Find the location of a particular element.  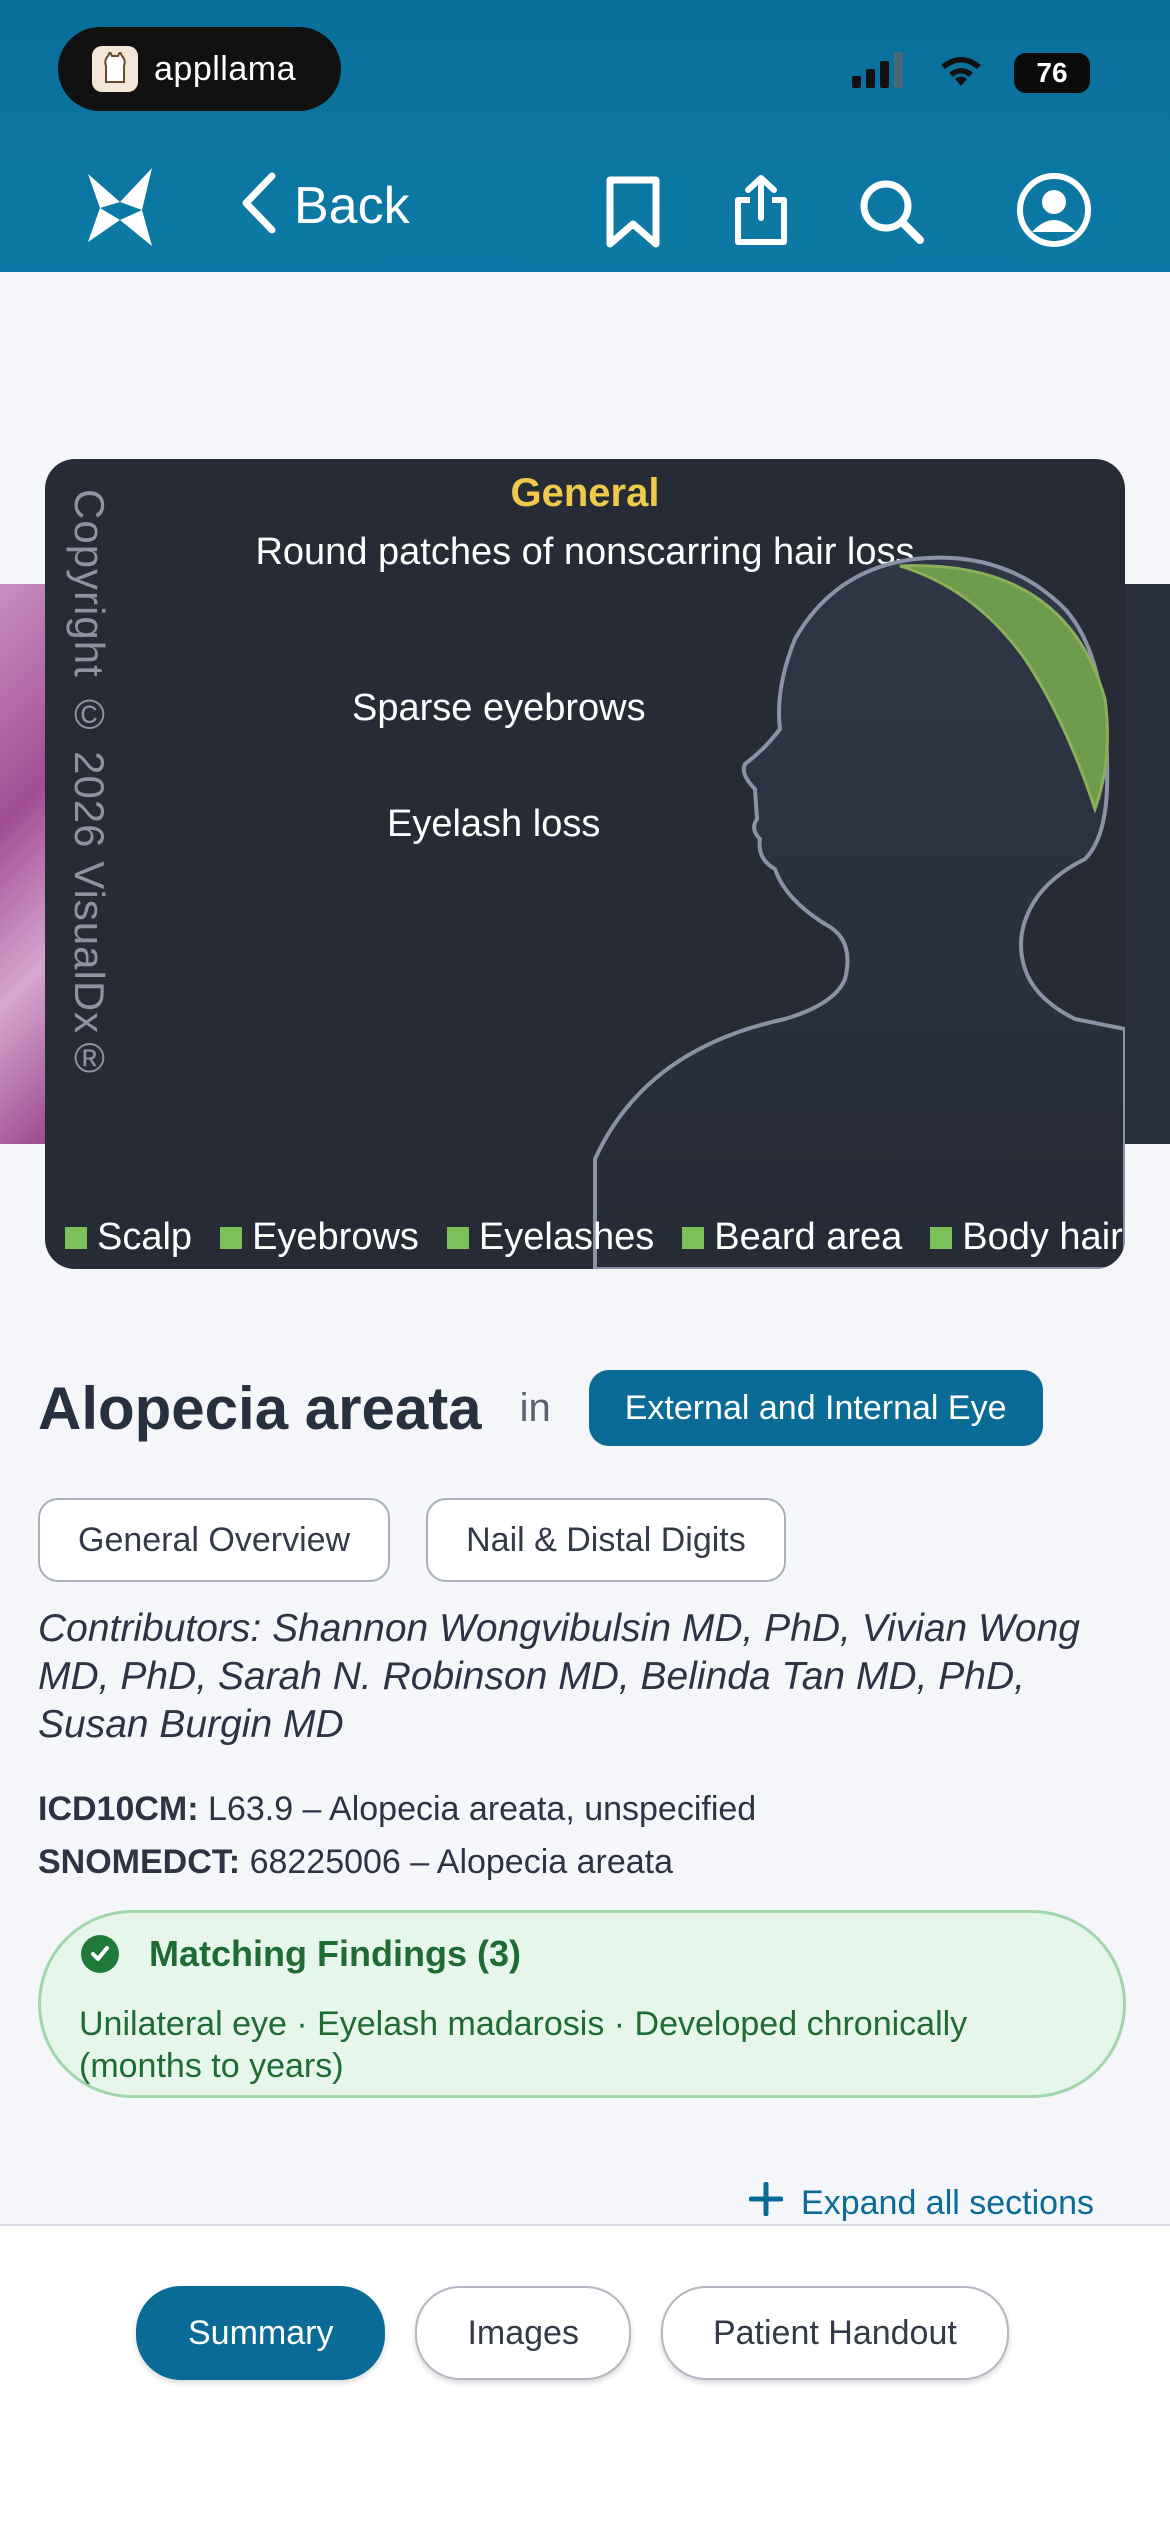

snomed-label: SNOMEDCT: is located at coordinates (139, 1862).